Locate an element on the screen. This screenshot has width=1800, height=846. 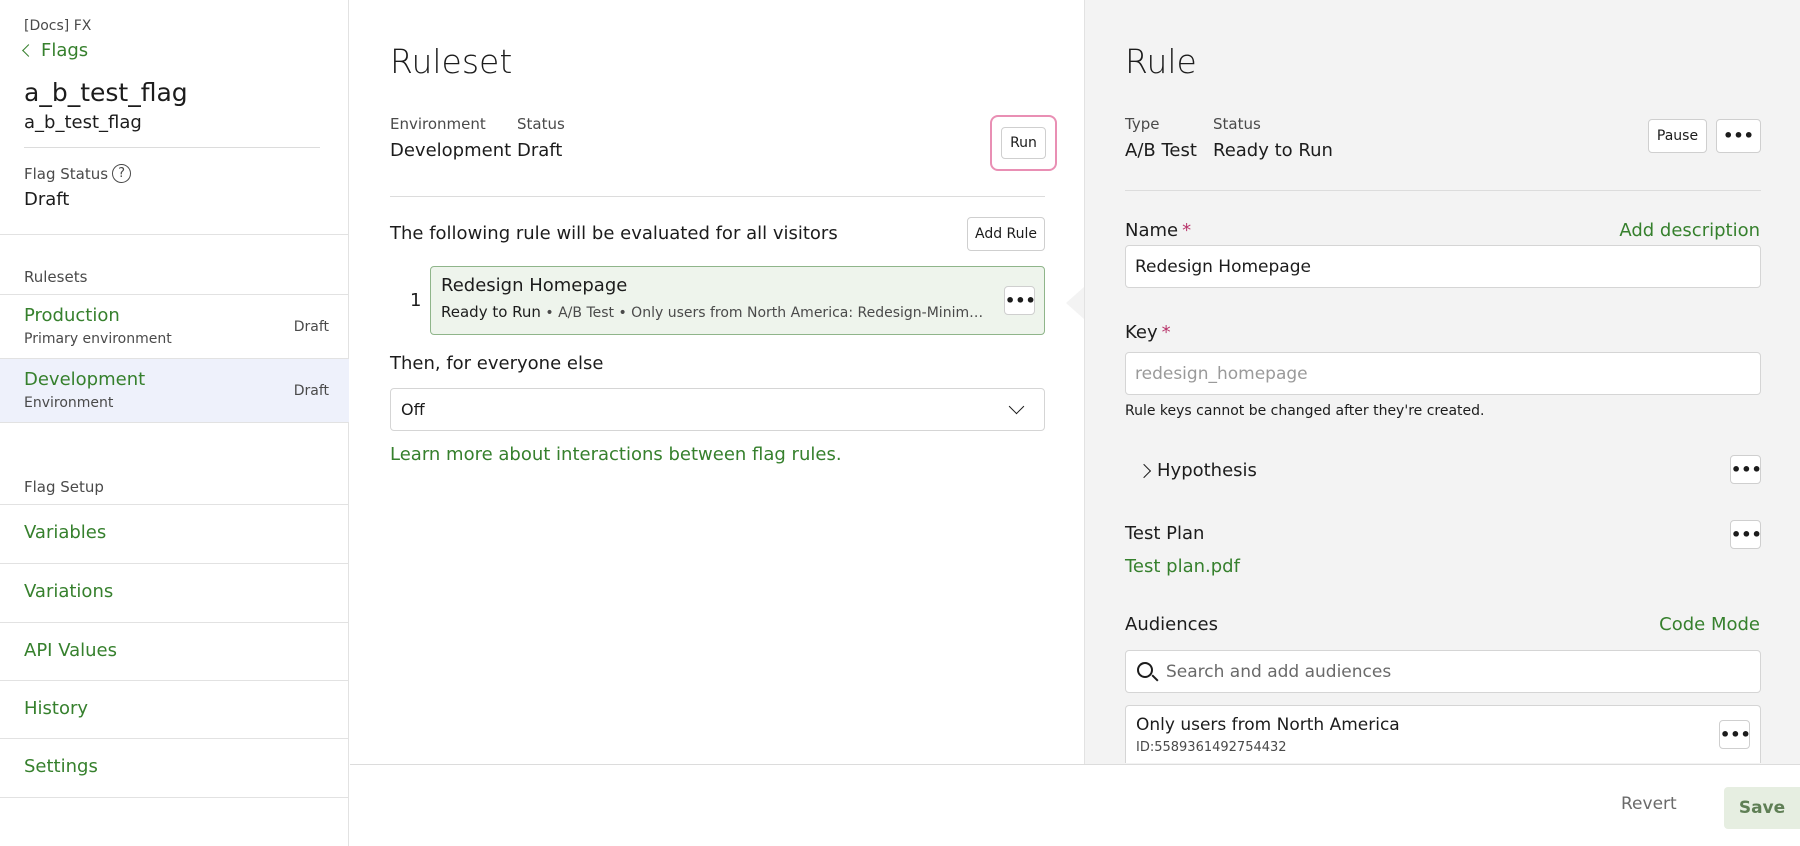
audience-search is located at coordinates (1443, 671).